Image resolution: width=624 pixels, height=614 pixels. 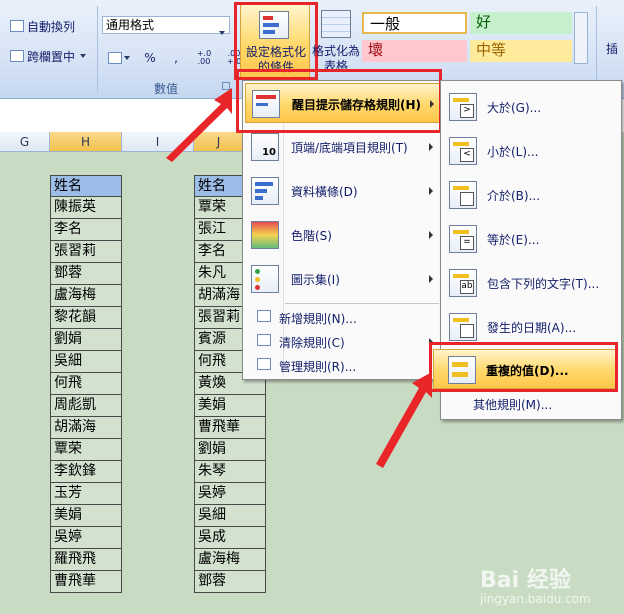 What do you see at coordinates (199, 125) in the screenshot?
I see `arrow-to-menu` at bounding box center [199, 125].